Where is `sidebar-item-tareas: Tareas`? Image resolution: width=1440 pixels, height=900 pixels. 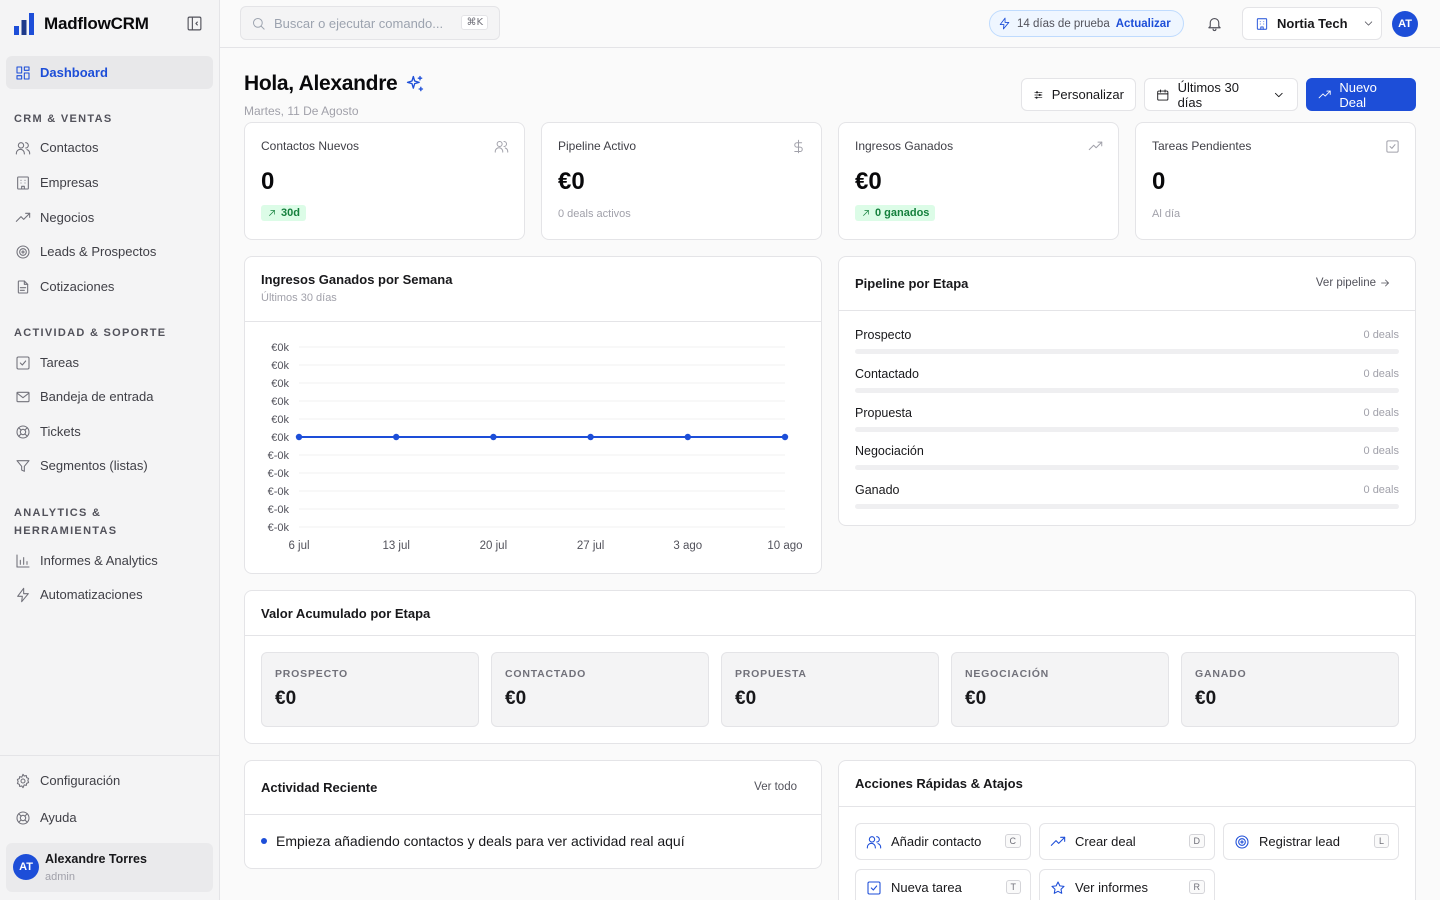 sidebar-item-tareas: Tareas is located at coordinates (109, 362).